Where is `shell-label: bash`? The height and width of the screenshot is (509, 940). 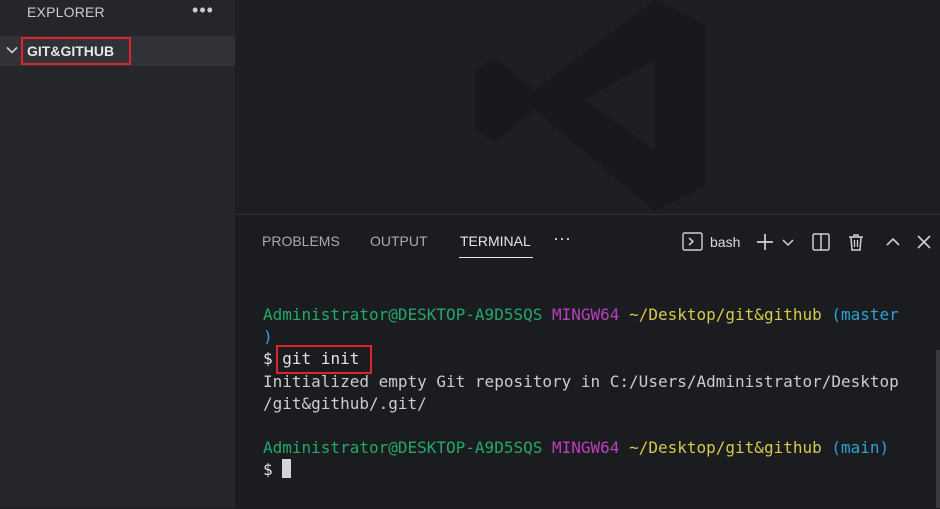 shell-label: bash is located at coordinates (725, 242).